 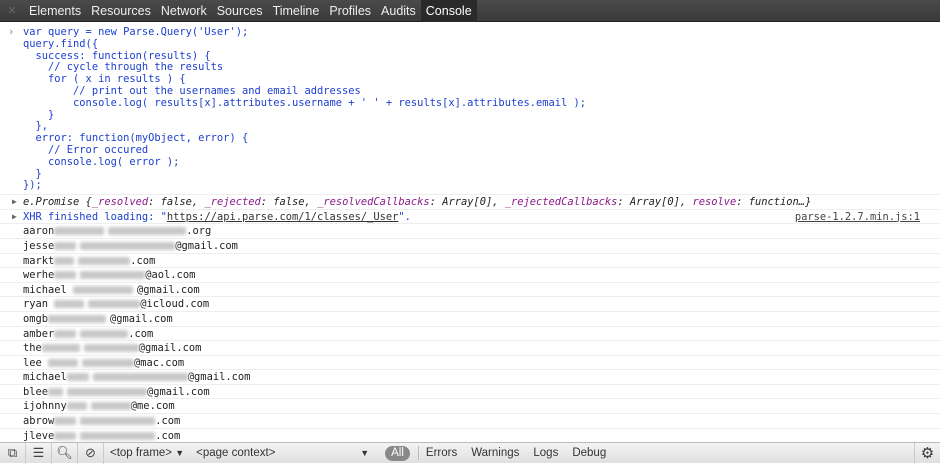 I want to click on username-prefix: jesse, so click(x=39, y=245).